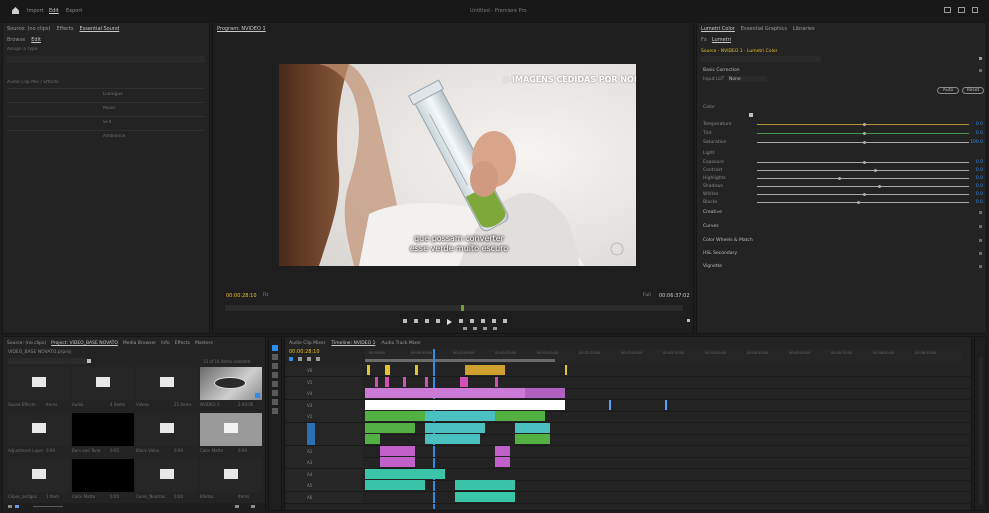 Image resolution: width=989 pixels, height=513 pixels. Describe the element at coordinates (154, 109) in the screenshot. I see `type-music: Music` at that location.